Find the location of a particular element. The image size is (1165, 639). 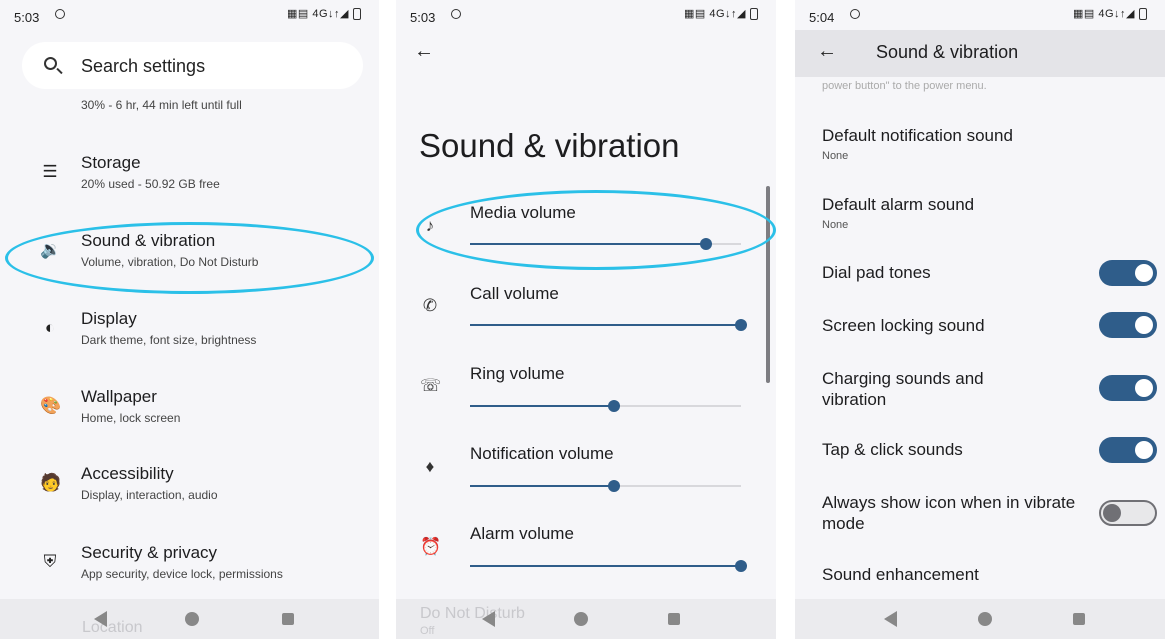

alarm-clock-icon: ⏰ is located at coordinates (431, 546).